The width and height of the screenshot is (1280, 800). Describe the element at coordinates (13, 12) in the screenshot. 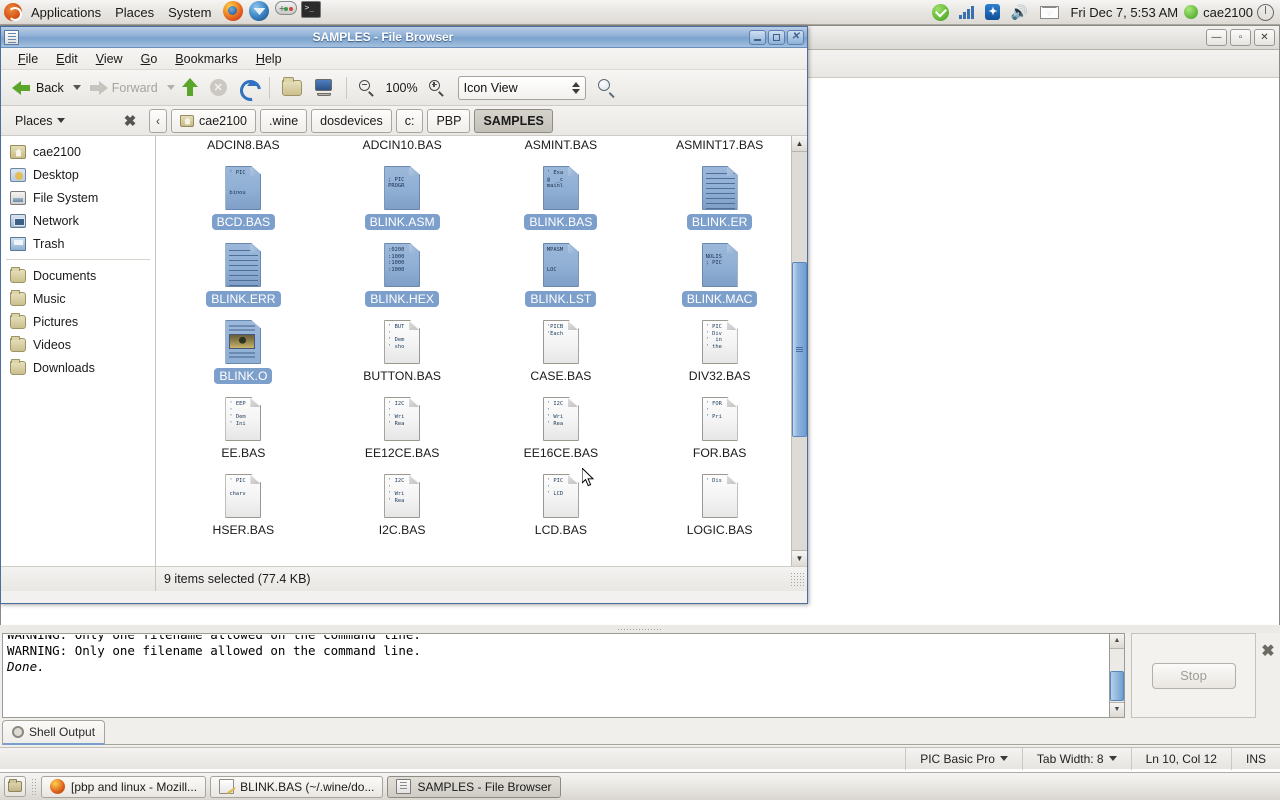

I see `ubuntu-logo-icon` at that location.